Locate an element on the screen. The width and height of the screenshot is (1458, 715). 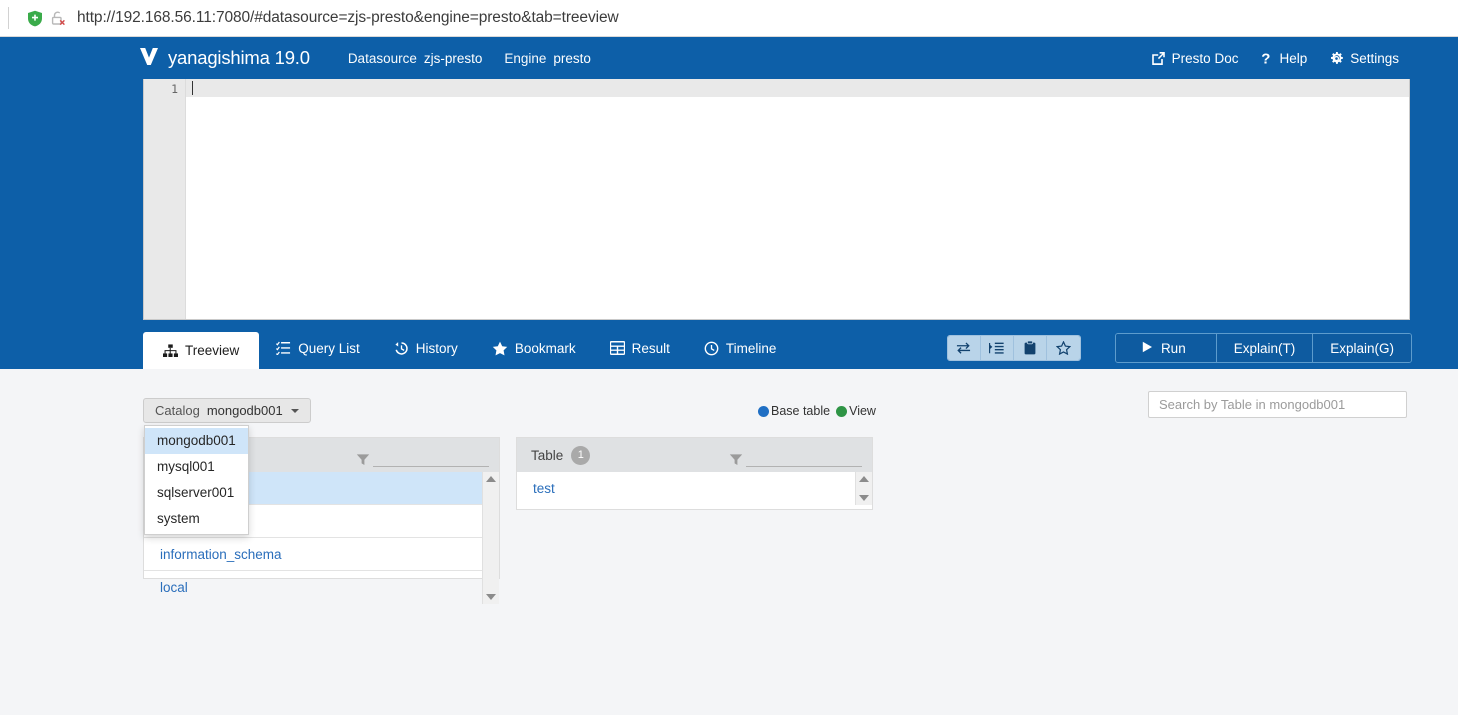
tab-treeview-label: Treeview is located at coordinates (212, 350).